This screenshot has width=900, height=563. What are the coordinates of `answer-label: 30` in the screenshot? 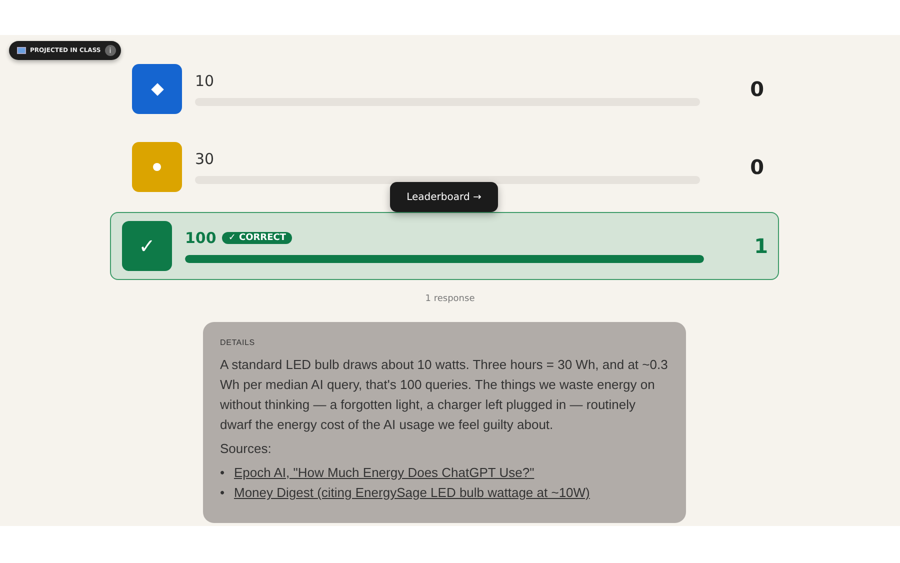 It's located at (204, 159).